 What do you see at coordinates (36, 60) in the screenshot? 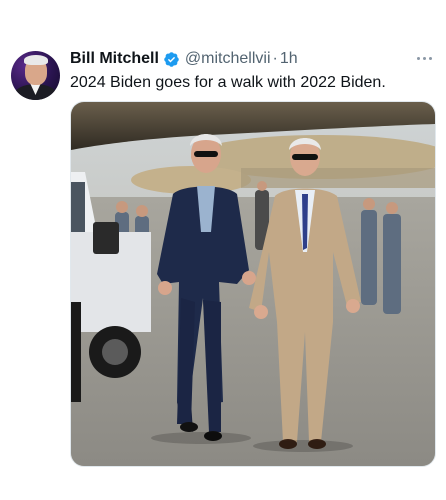
I see `avatar-hair` at bounding box center [36, 60].